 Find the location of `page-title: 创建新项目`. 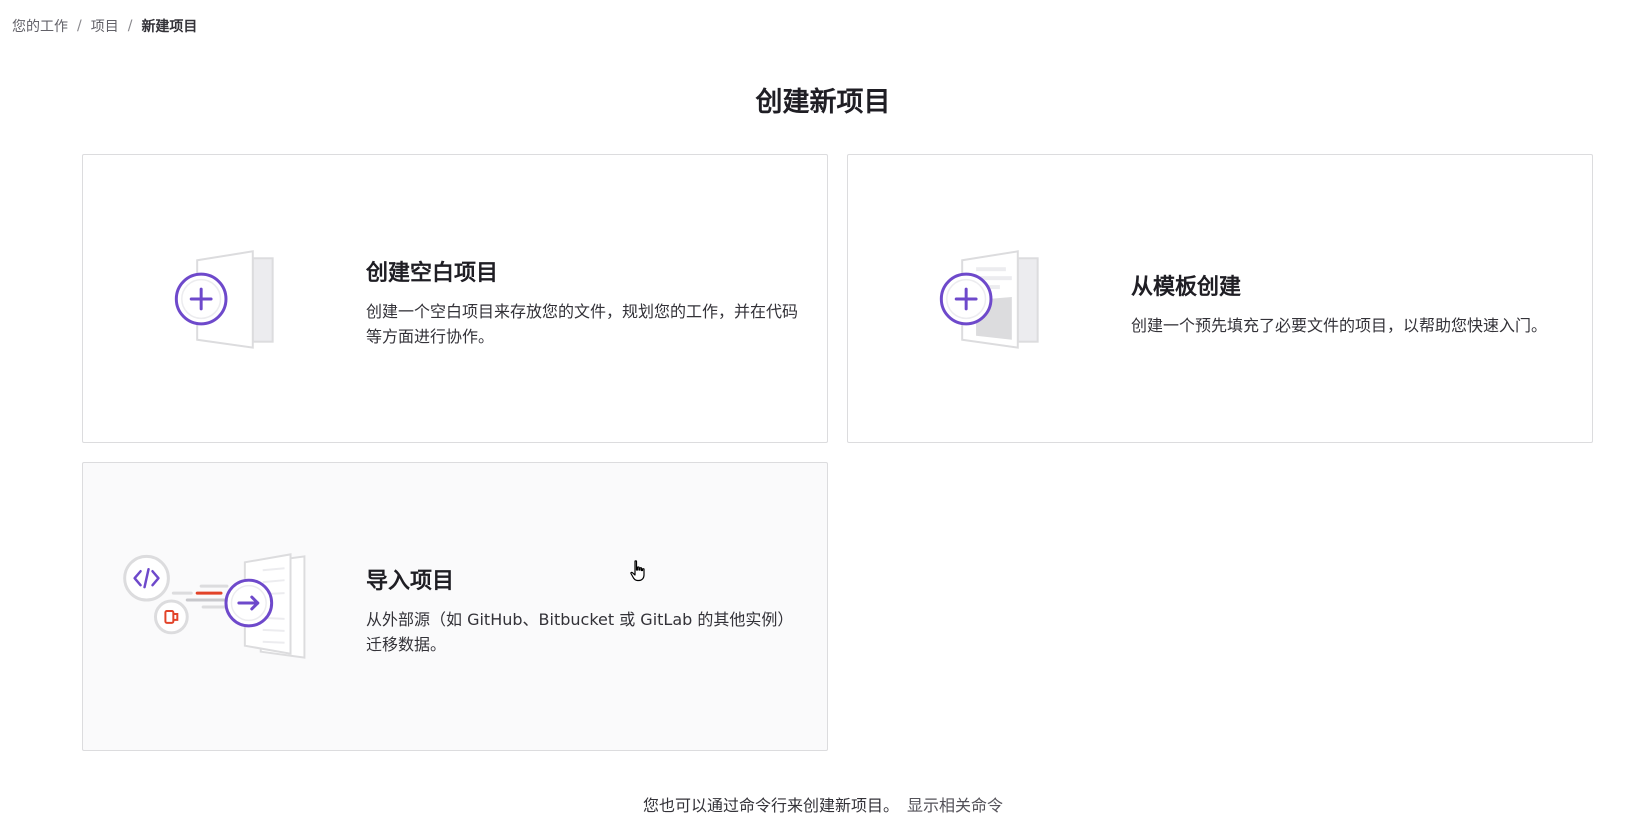

page-title: 创建新项目 is located at coordinates (823, 102).